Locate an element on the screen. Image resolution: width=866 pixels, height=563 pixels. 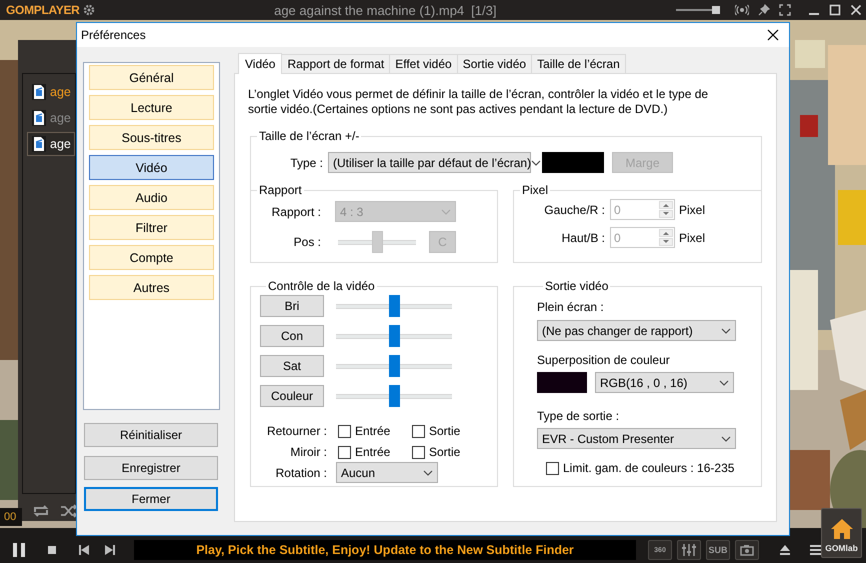
previous-icon is located at coordinates (84, 550).